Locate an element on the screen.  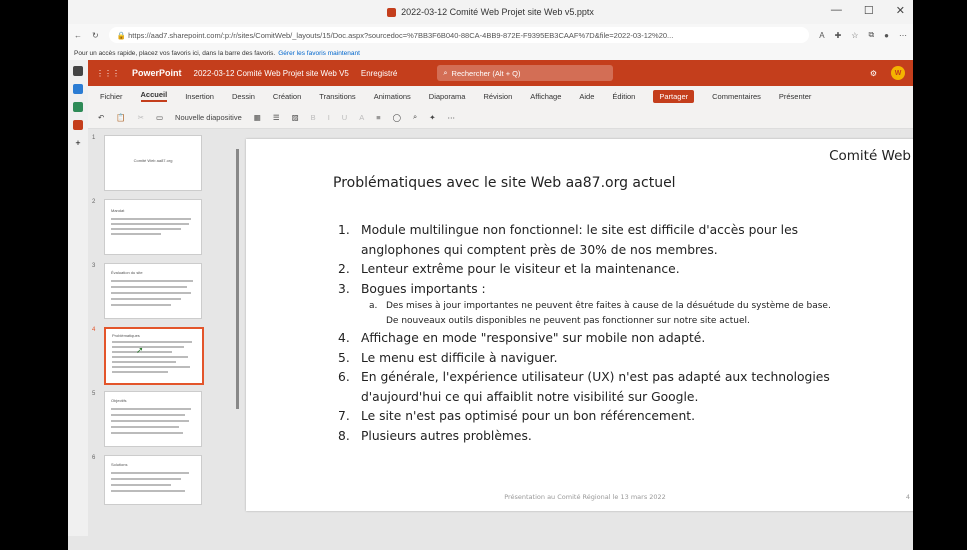
status-bar is located at coordinates (490, 543).